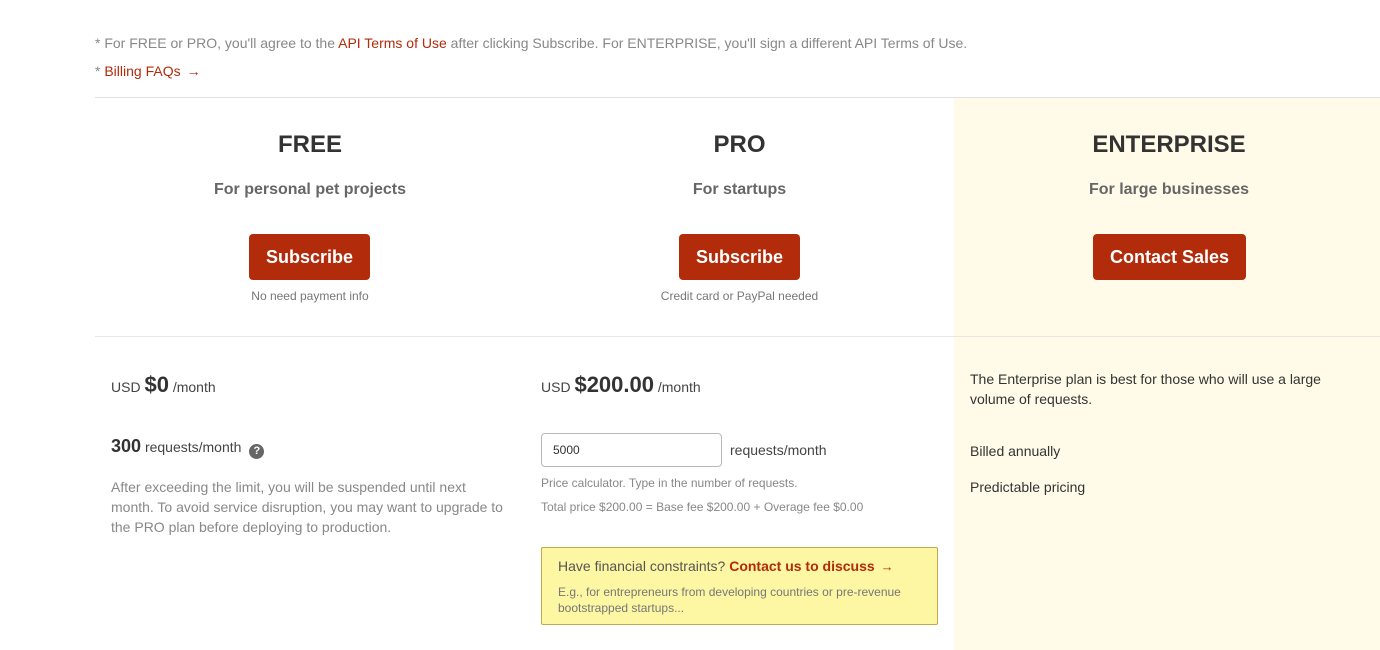  I want to click on pro-price-period: /month, so click(679, 387).